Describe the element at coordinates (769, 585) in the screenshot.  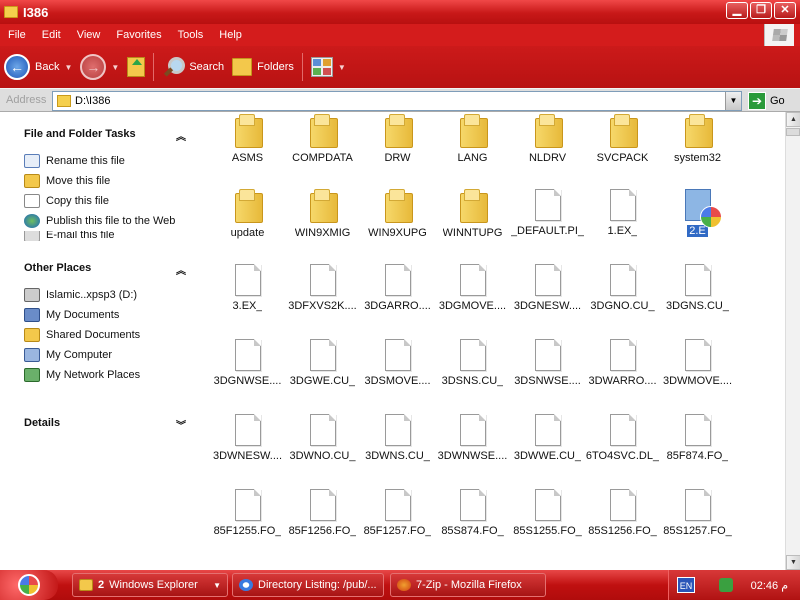
I see `clock: 02:46 م` at that location.